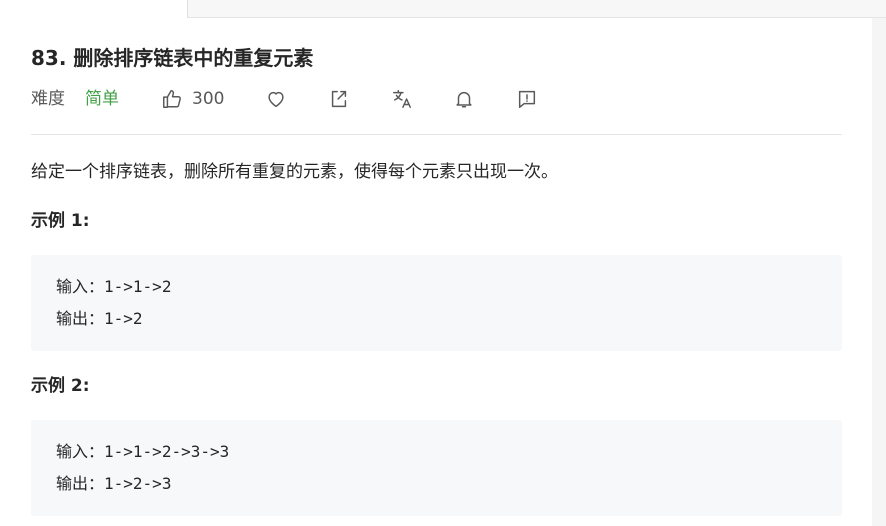 This screenshot has height=526, width=886. I want to click on thumbs-up-icon, so click(172, 99).